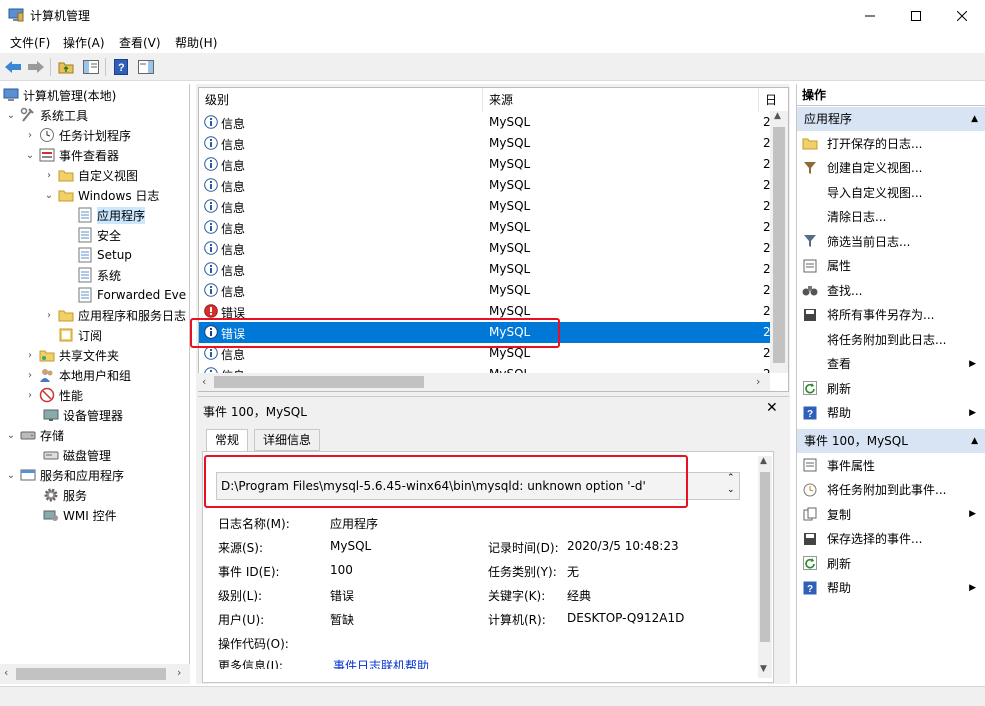  Describe the element at coordinates (66, 67) in the screenshot. I see `up-folder-icon` at that location.